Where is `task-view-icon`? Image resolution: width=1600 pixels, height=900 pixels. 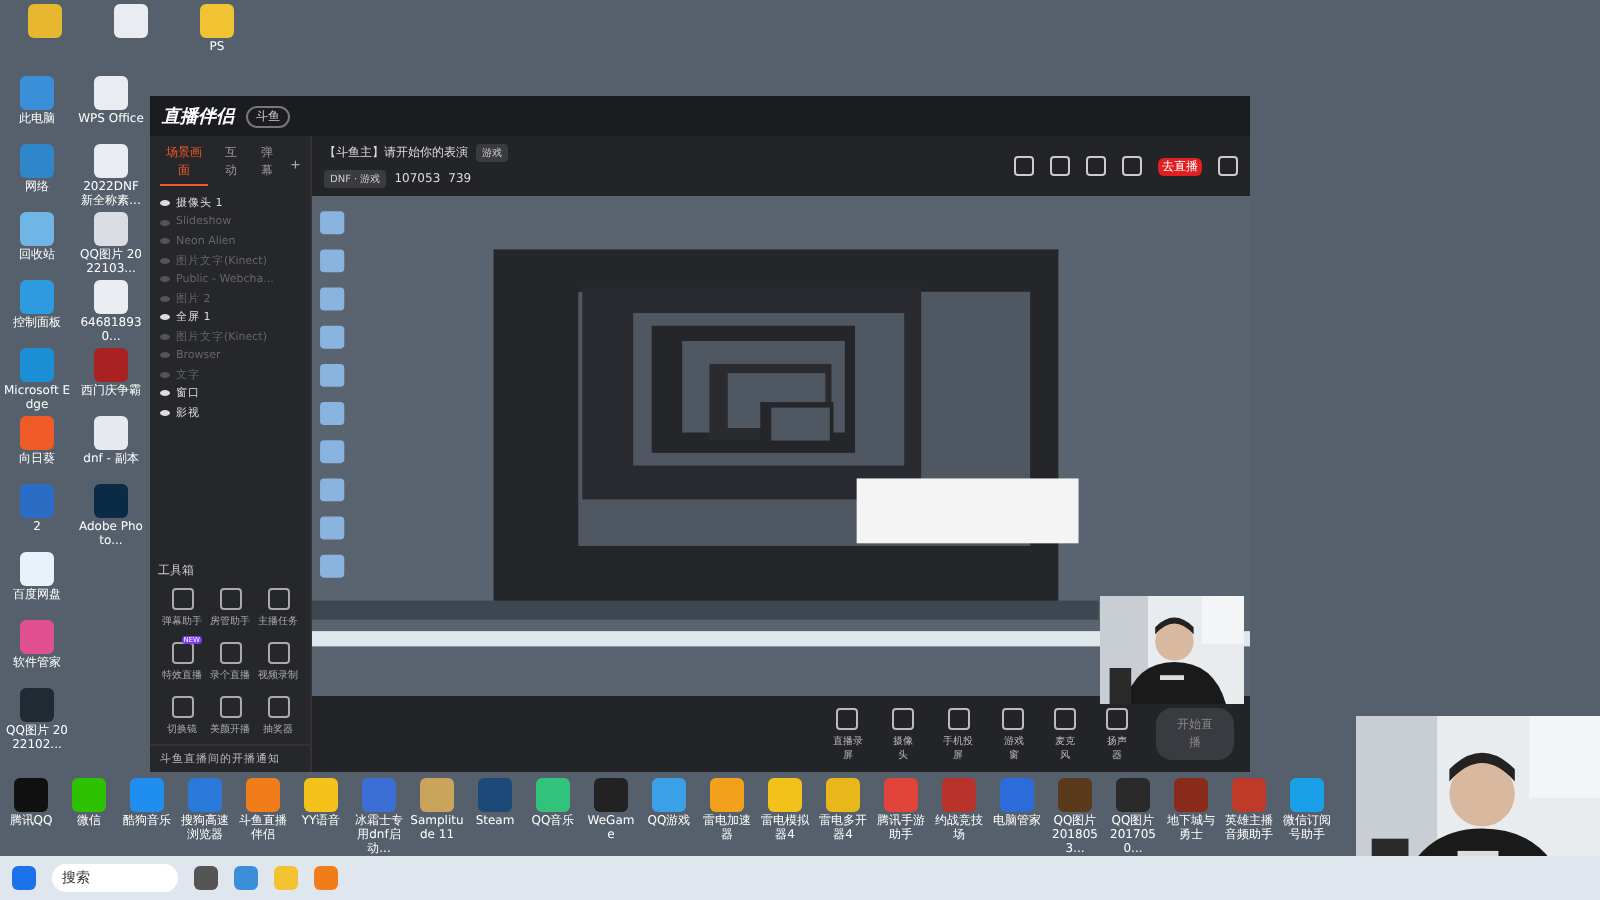
task-view-icon is located at coordinates (206, 878).